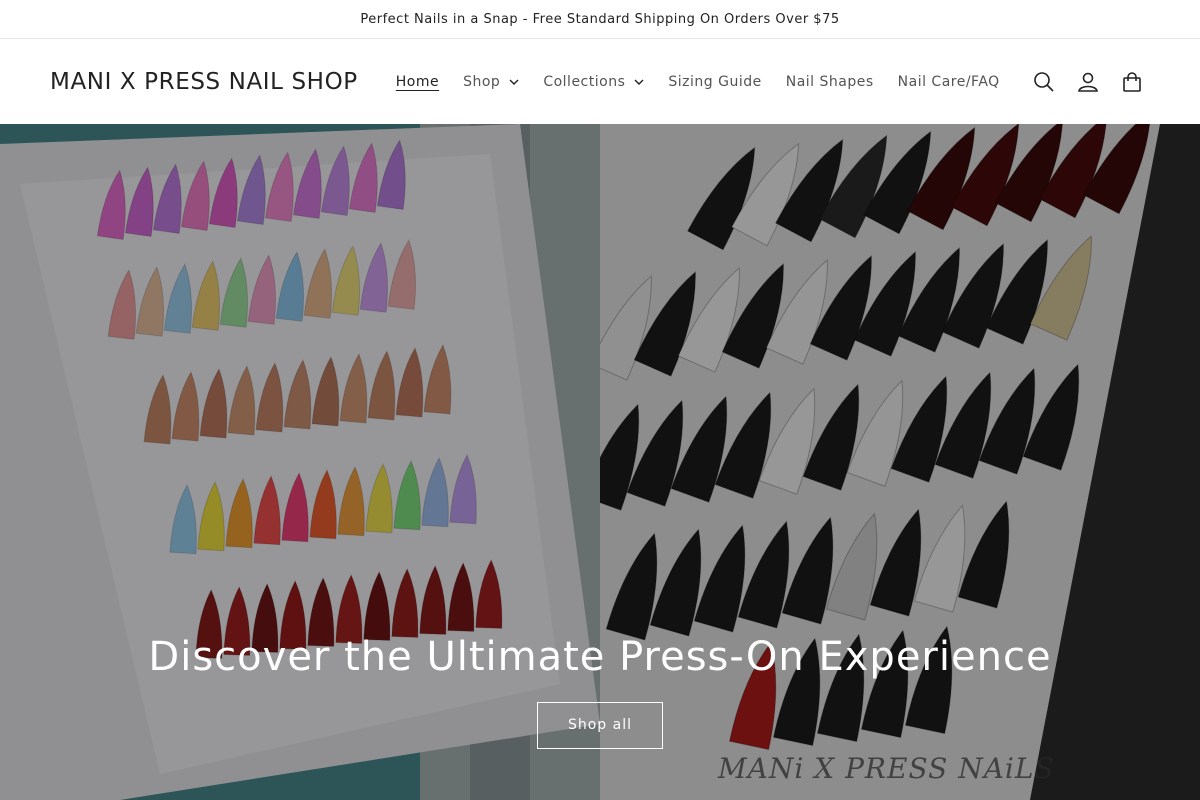 The height and width of the screenshot is (800, 1200). I want to click on nav-item-home: Home, so click(417, 82).